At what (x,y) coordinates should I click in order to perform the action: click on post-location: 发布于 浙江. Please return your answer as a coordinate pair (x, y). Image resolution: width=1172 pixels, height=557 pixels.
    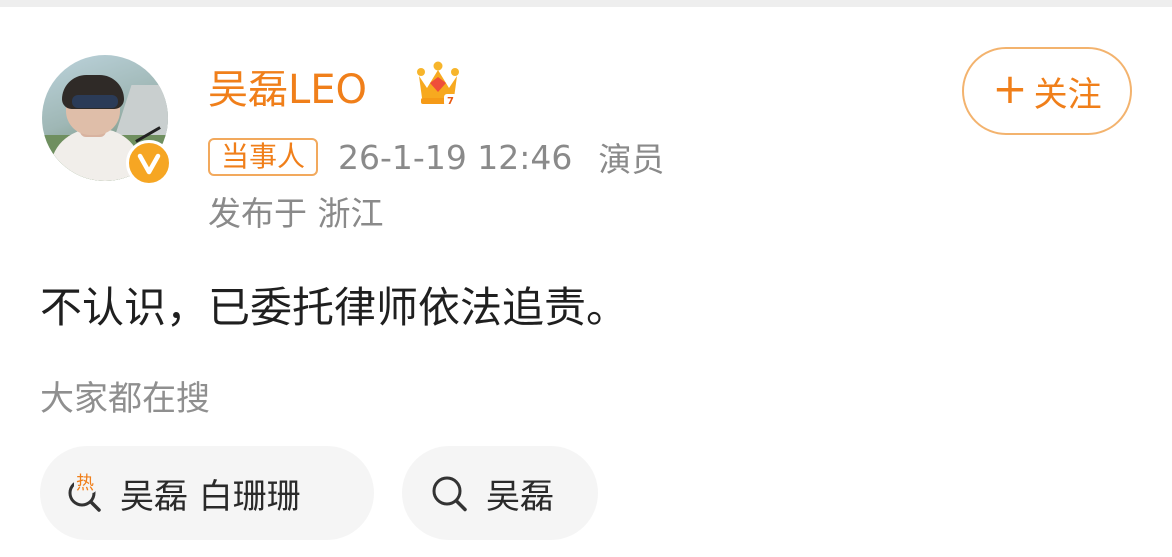
    Looking at the image, I should click on (296, 213).